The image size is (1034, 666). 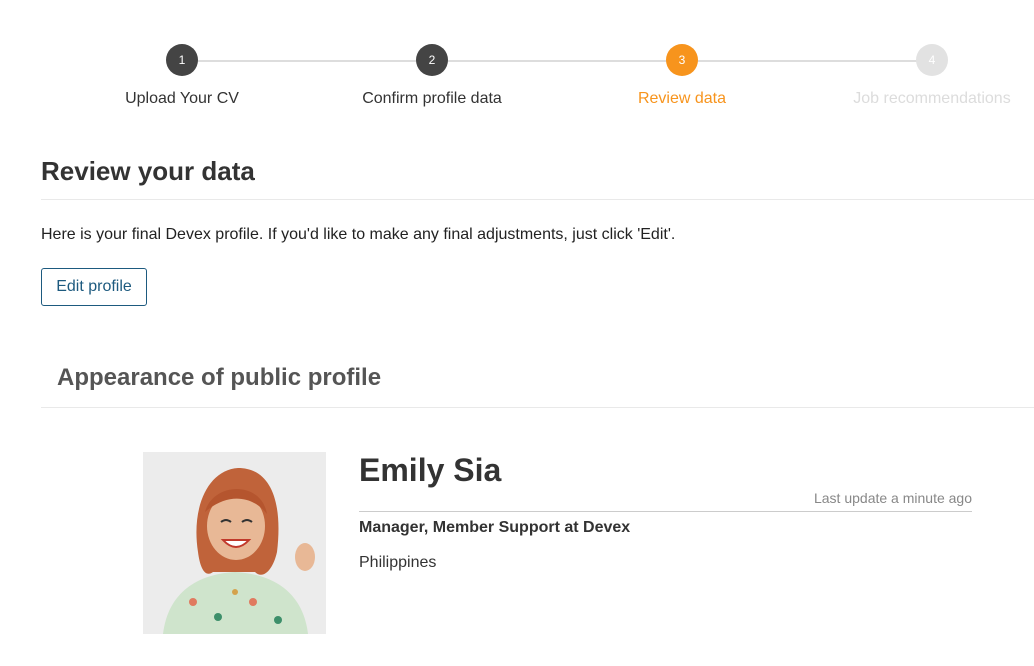 I want to click on avatar, so click(x=234, y=543).